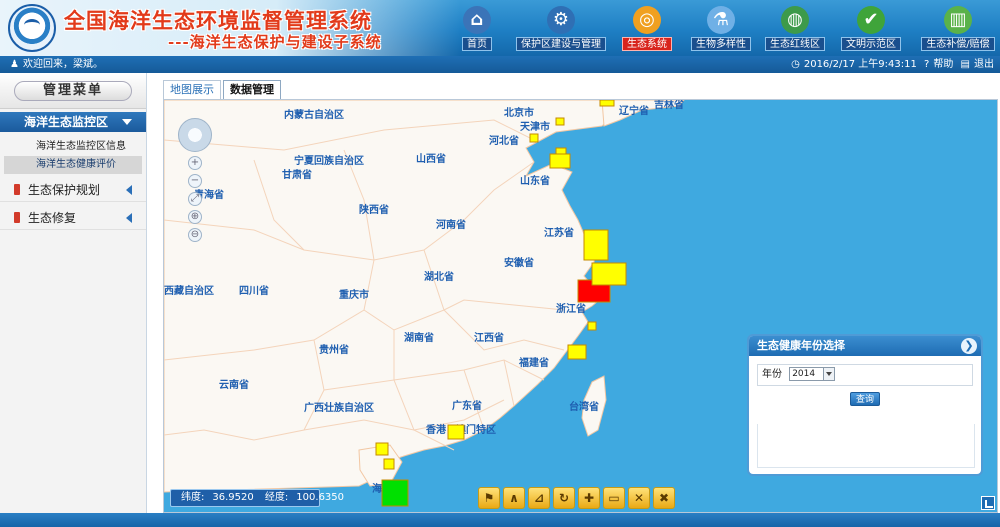 This screenshot has height=527, width=1000. I want to click on close-tool-icon: ✖, so click(664, 498).